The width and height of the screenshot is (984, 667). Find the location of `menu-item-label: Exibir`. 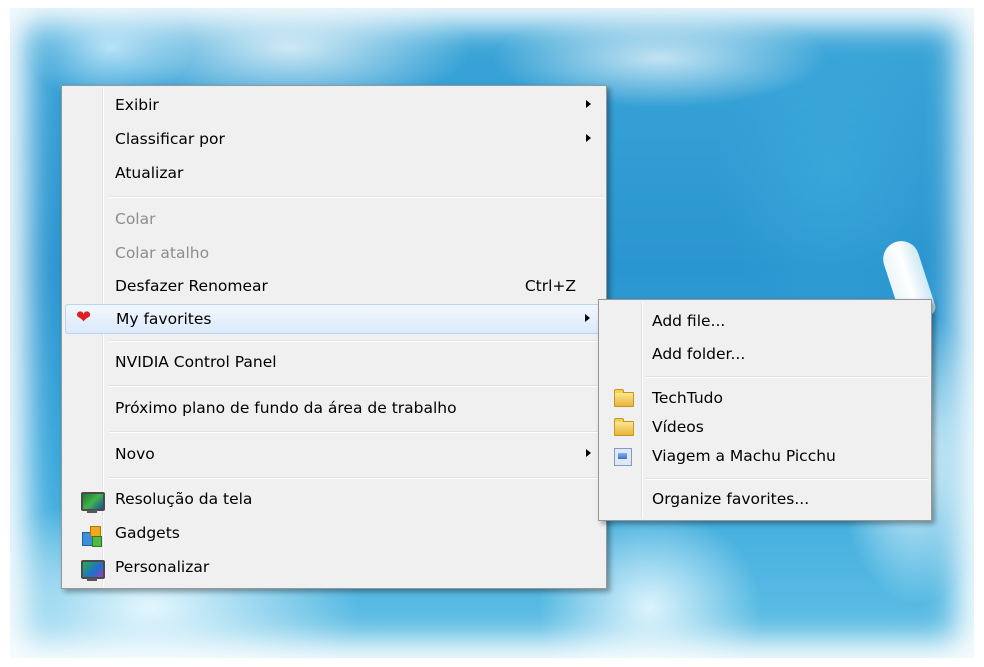

menu-item-label: Exibir is located at coordinates (137, 105).